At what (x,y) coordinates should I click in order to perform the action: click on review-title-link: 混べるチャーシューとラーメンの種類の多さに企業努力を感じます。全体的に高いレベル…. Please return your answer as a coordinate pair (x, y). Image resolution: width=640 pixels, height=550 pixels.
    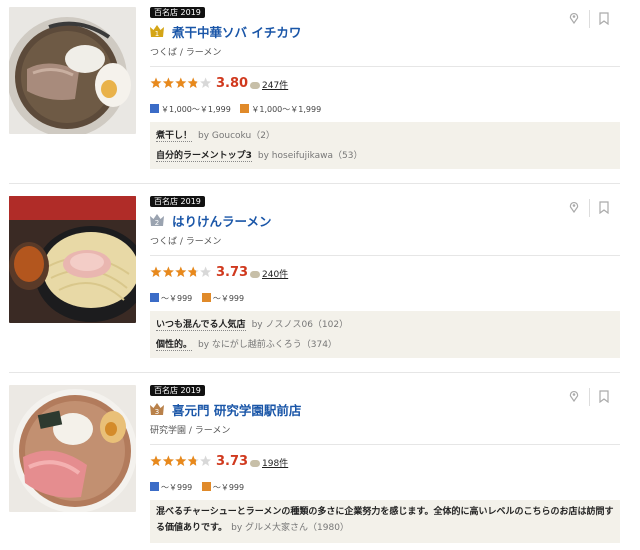
    Looking at the image, I should click on (384, 520).